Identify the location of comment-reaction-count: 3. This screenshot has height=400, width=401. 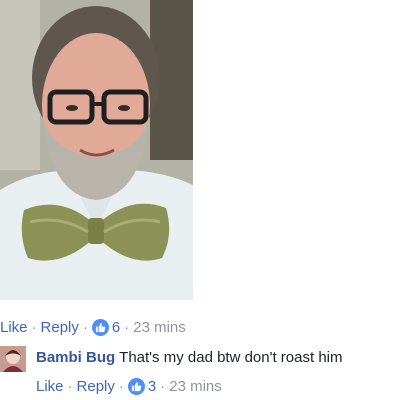
(142, 386).